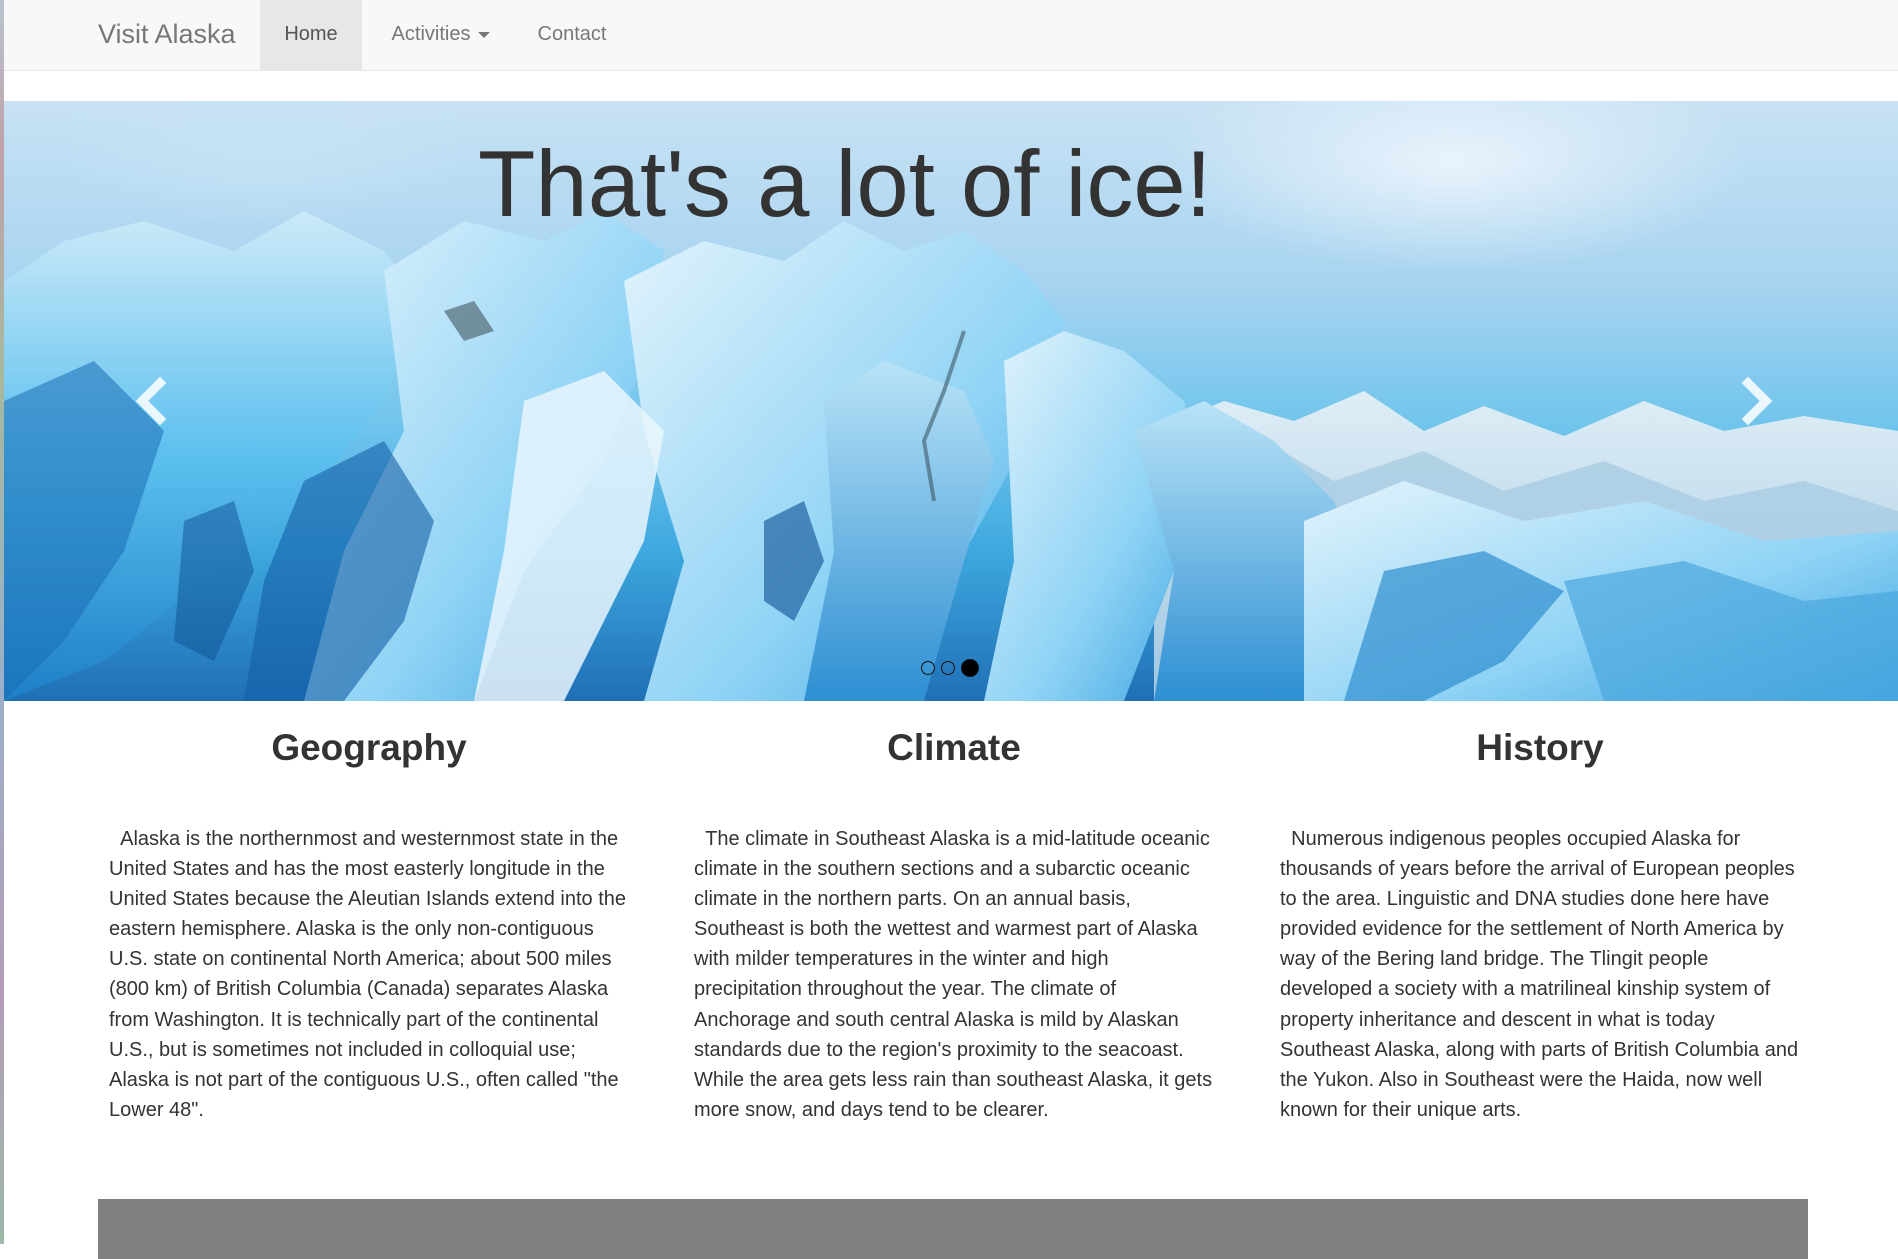 The image size is (1898, 1259). What do you see at coordinates (431, 34) in the screenshot?
I see `nav-activities-label: Activities` at bounding box center [431, 34].